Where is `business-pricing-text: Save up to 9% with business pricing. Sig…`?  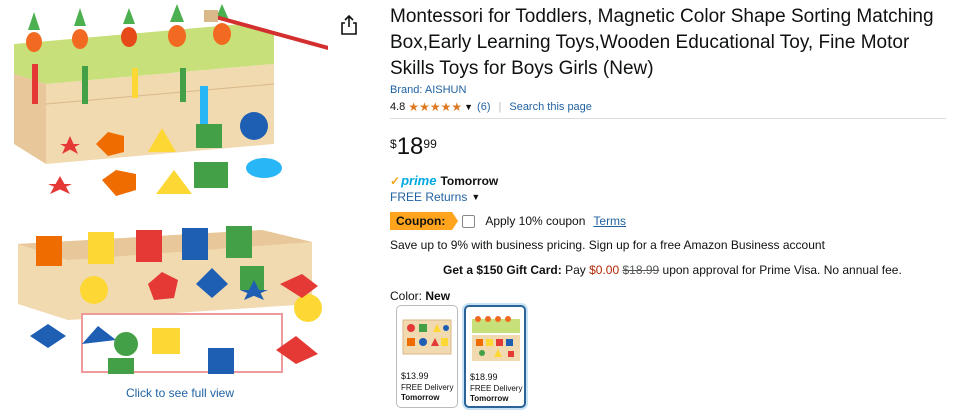 business-pricing-text: Save up to 9% with business pricing. Sig… is located at coordinates (607, 245).